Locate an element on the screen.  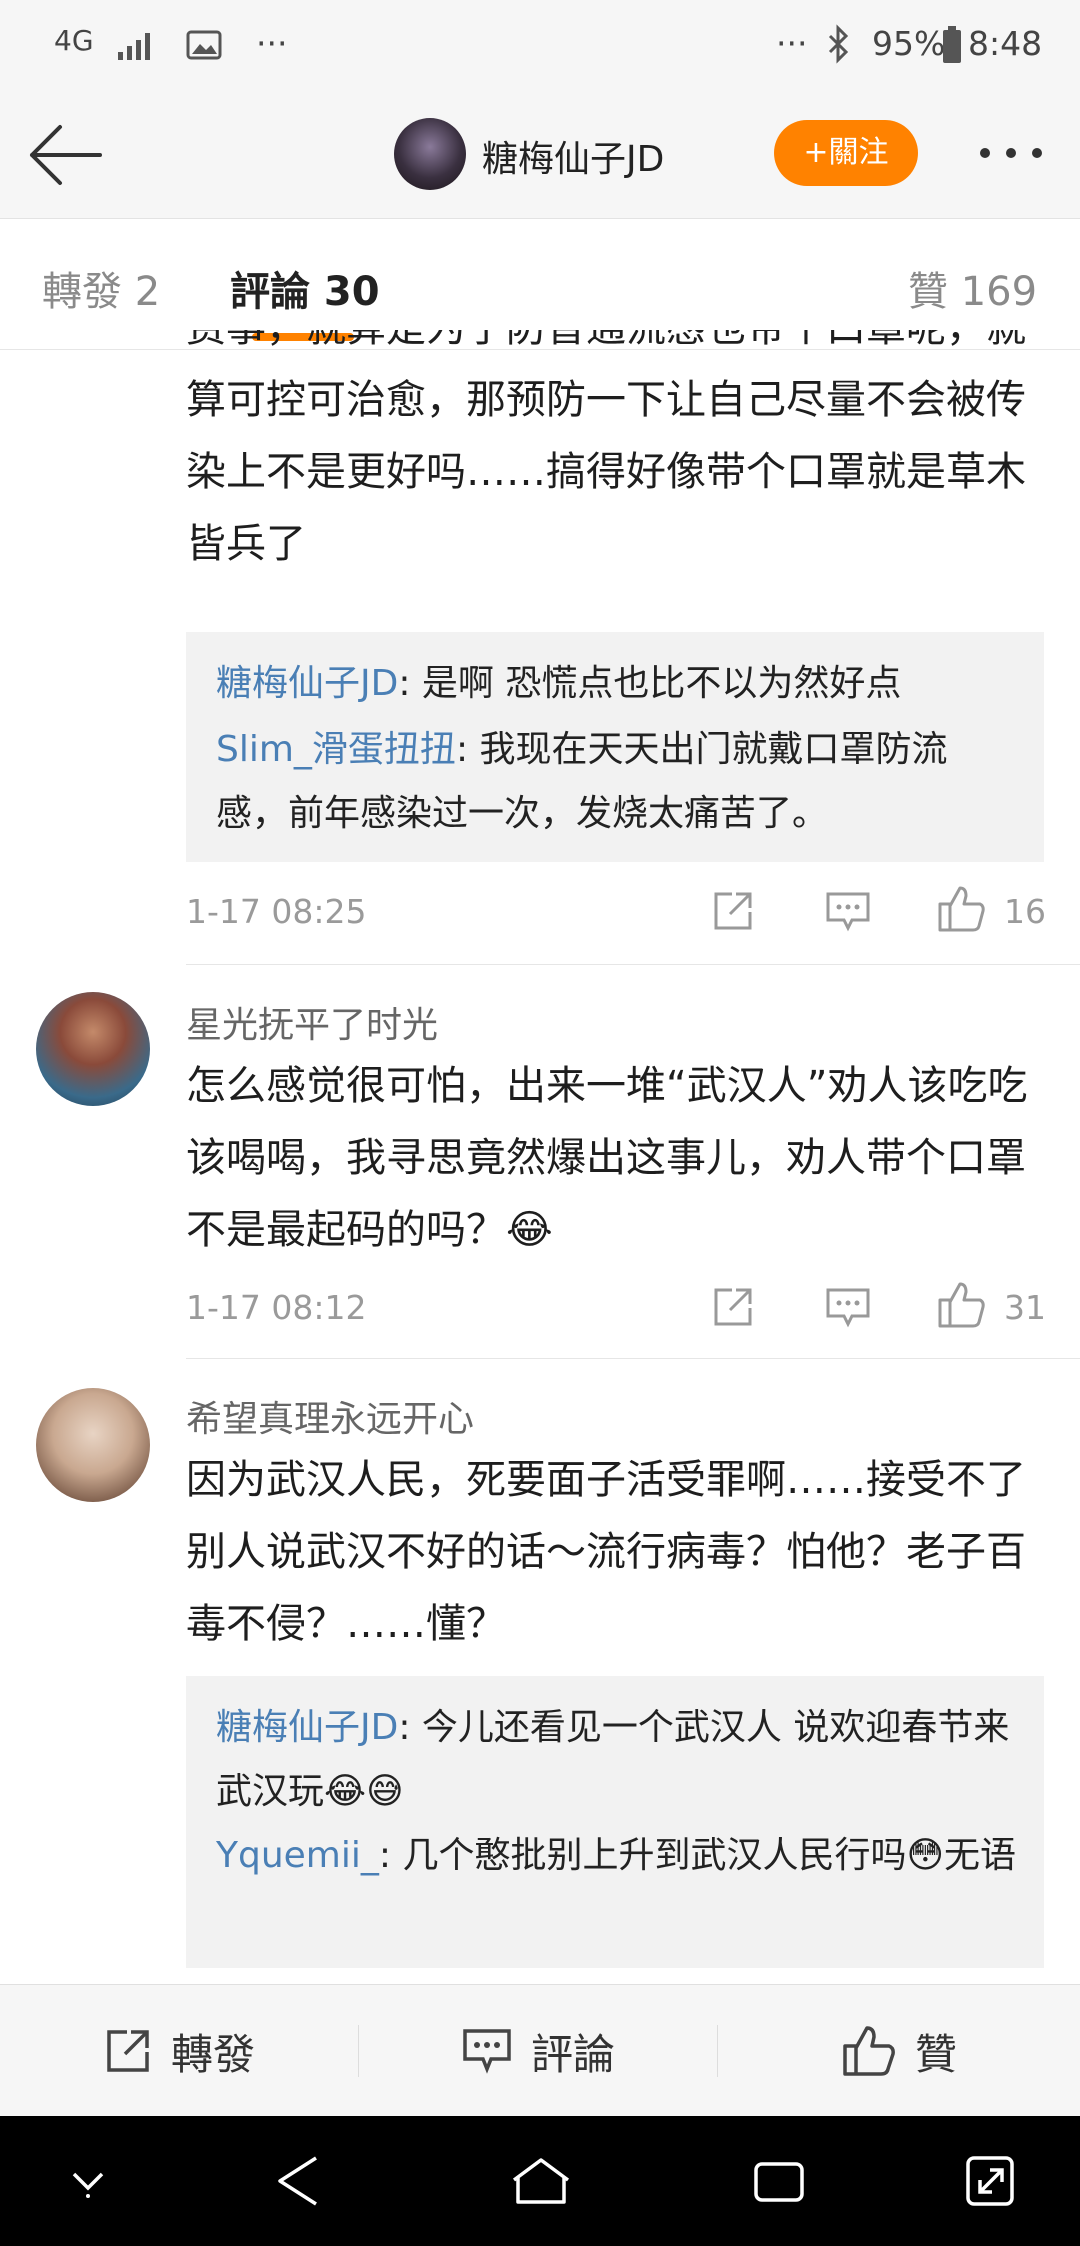
comment-button: 評論 is located at coordinates (538, 2051).